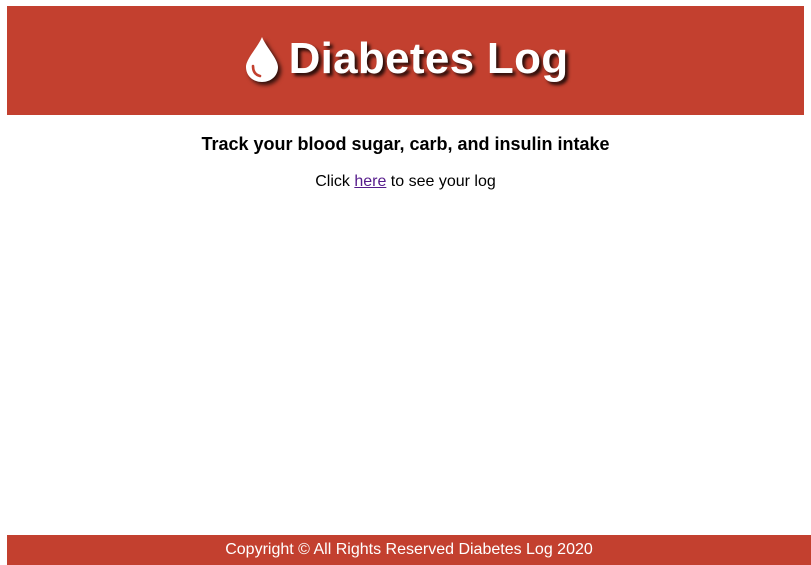  I want to click on cta-suffix: to see your log, so click(441, 181).